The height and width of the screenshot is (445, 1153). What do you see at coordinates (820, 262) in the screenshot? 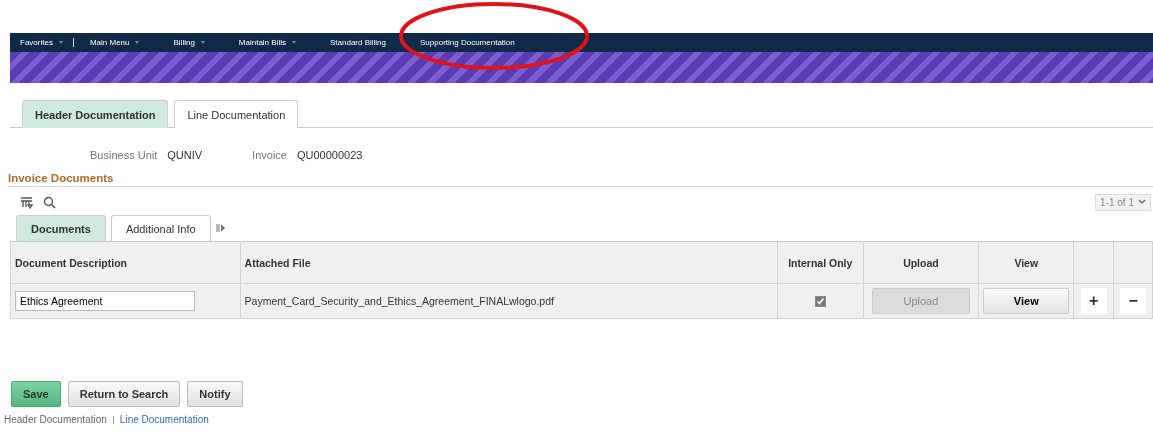
I see `column-header: Internal Only` at bounding box center [820, 262].